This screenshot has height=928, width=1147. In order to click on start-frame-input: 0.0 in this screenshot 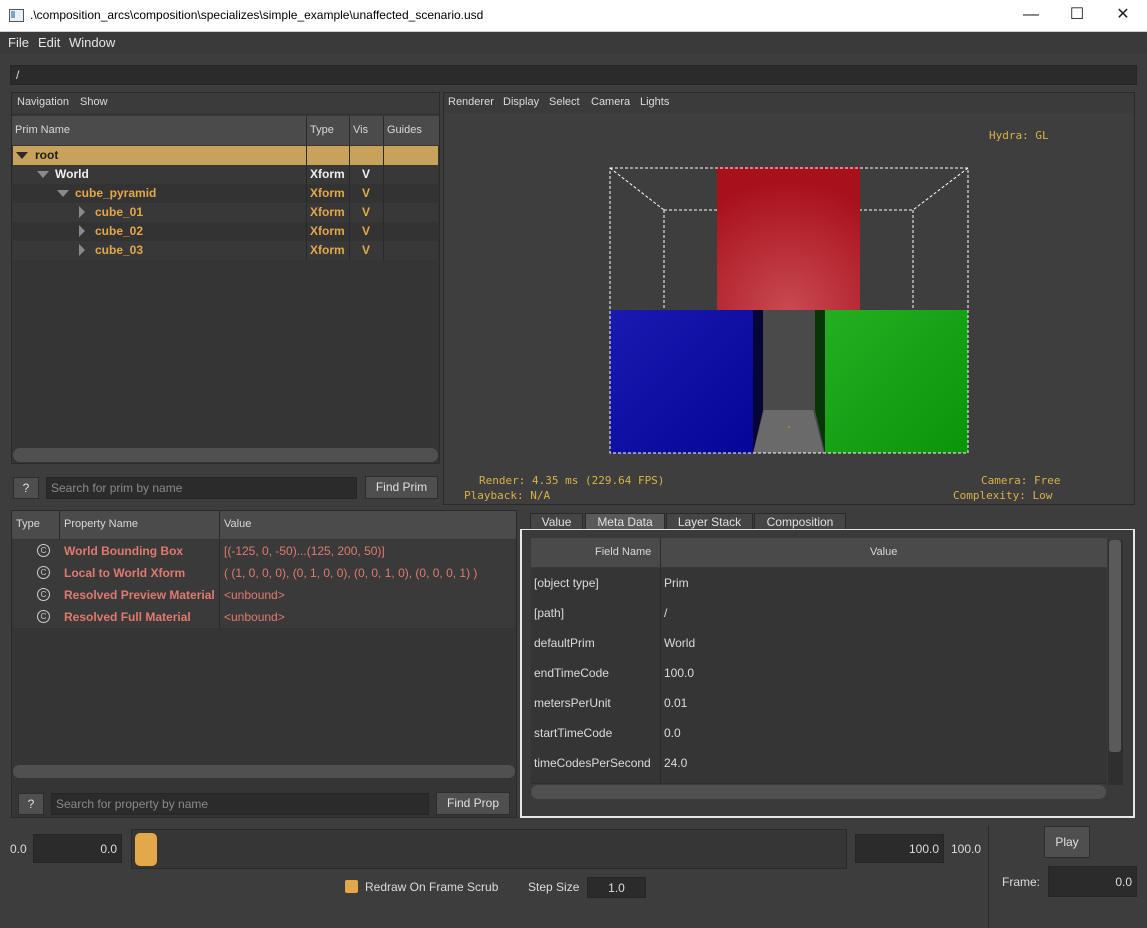, I will do `click(77, 848)`.